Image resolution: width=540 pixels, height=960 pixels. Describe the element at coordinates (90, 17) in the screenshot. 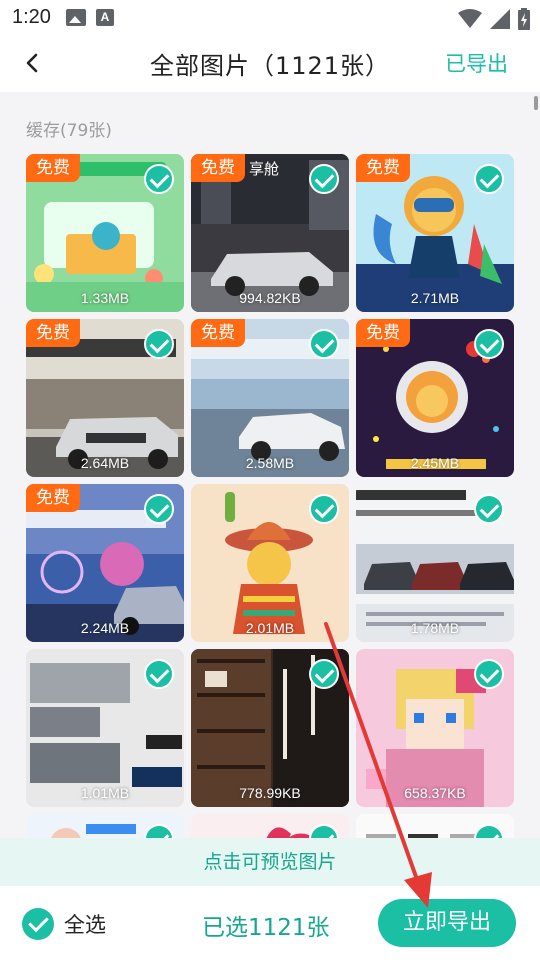

I see `notification-icons: A` at that location.